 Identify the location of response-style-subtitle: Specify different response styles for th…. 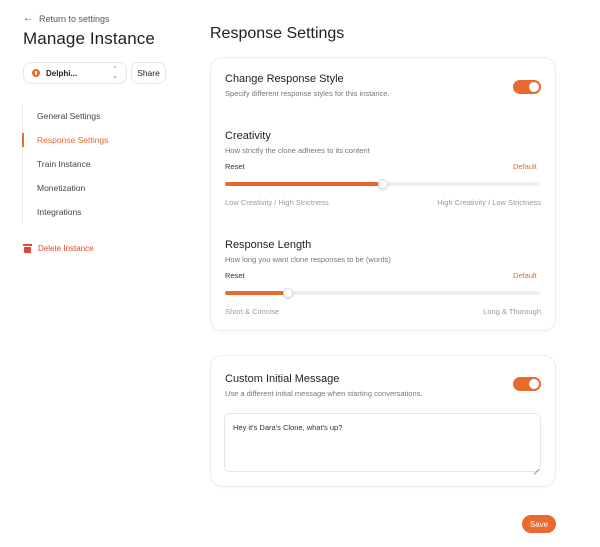
(307, 93).